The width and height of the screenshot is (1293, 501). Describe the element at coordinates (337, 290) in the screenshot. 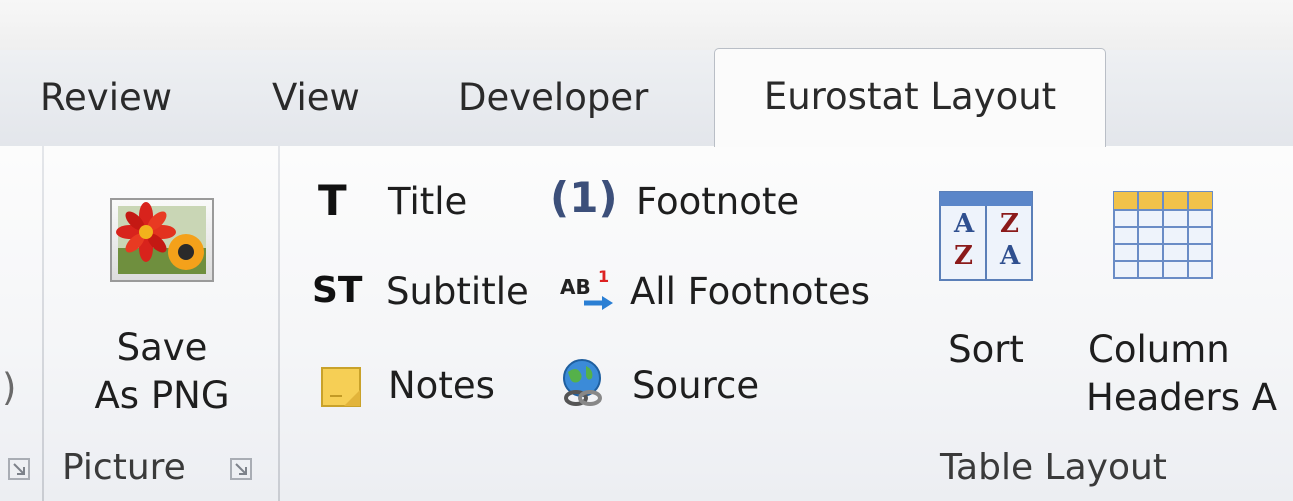

I see `subtitle-icon: ST` at that location.